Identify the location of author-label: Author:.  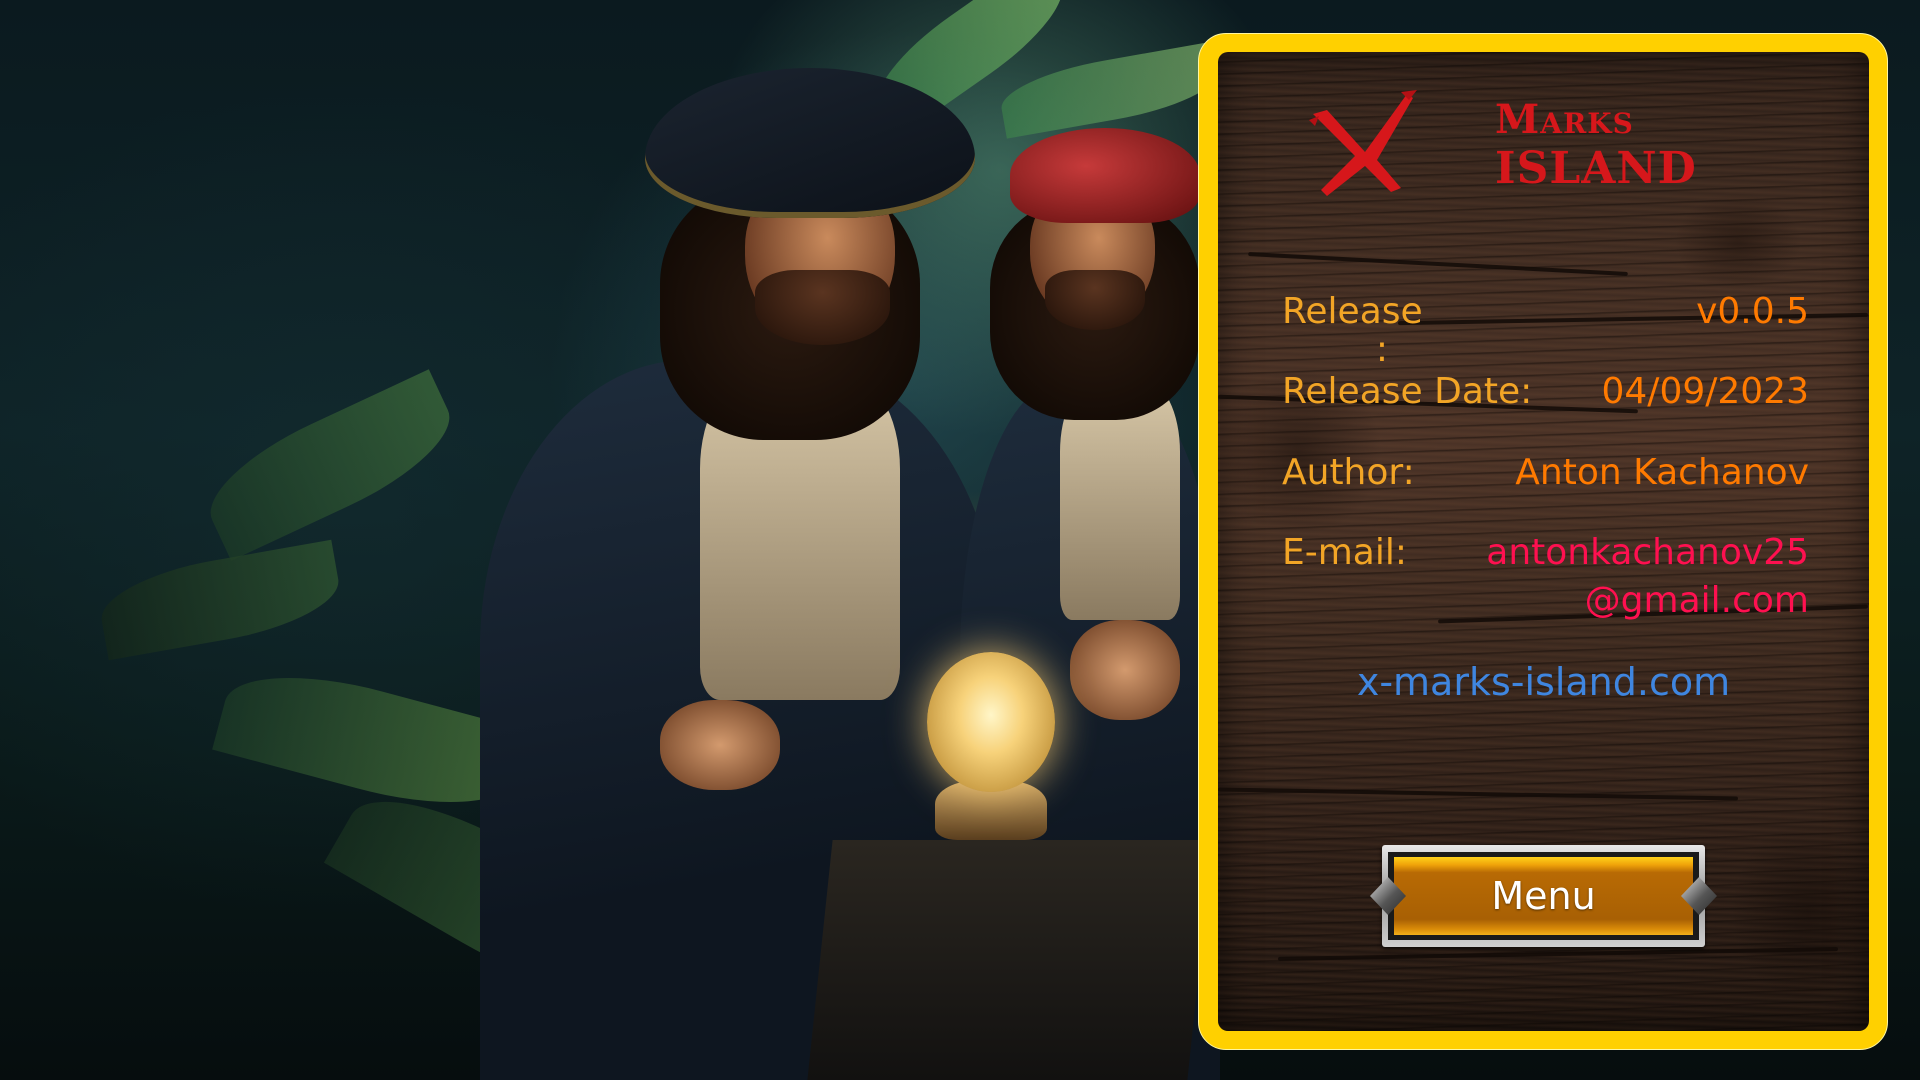
(1348, 472).